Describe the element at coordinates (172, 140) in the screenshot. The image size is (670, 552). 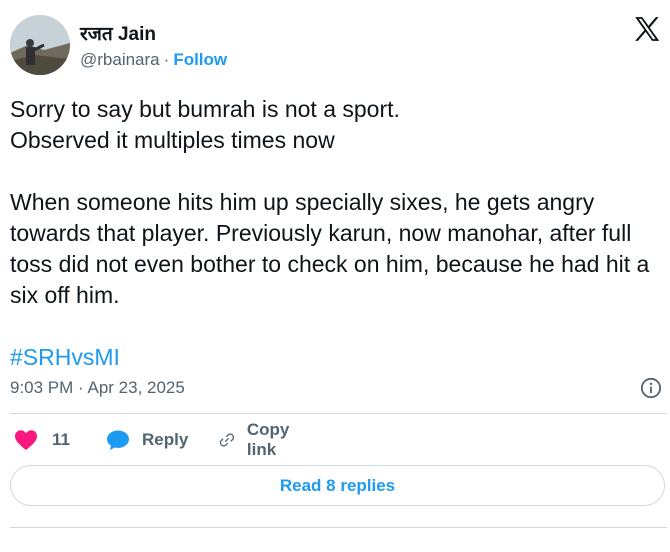
I see `text-line-2: Observed it multiples times now` at that location.